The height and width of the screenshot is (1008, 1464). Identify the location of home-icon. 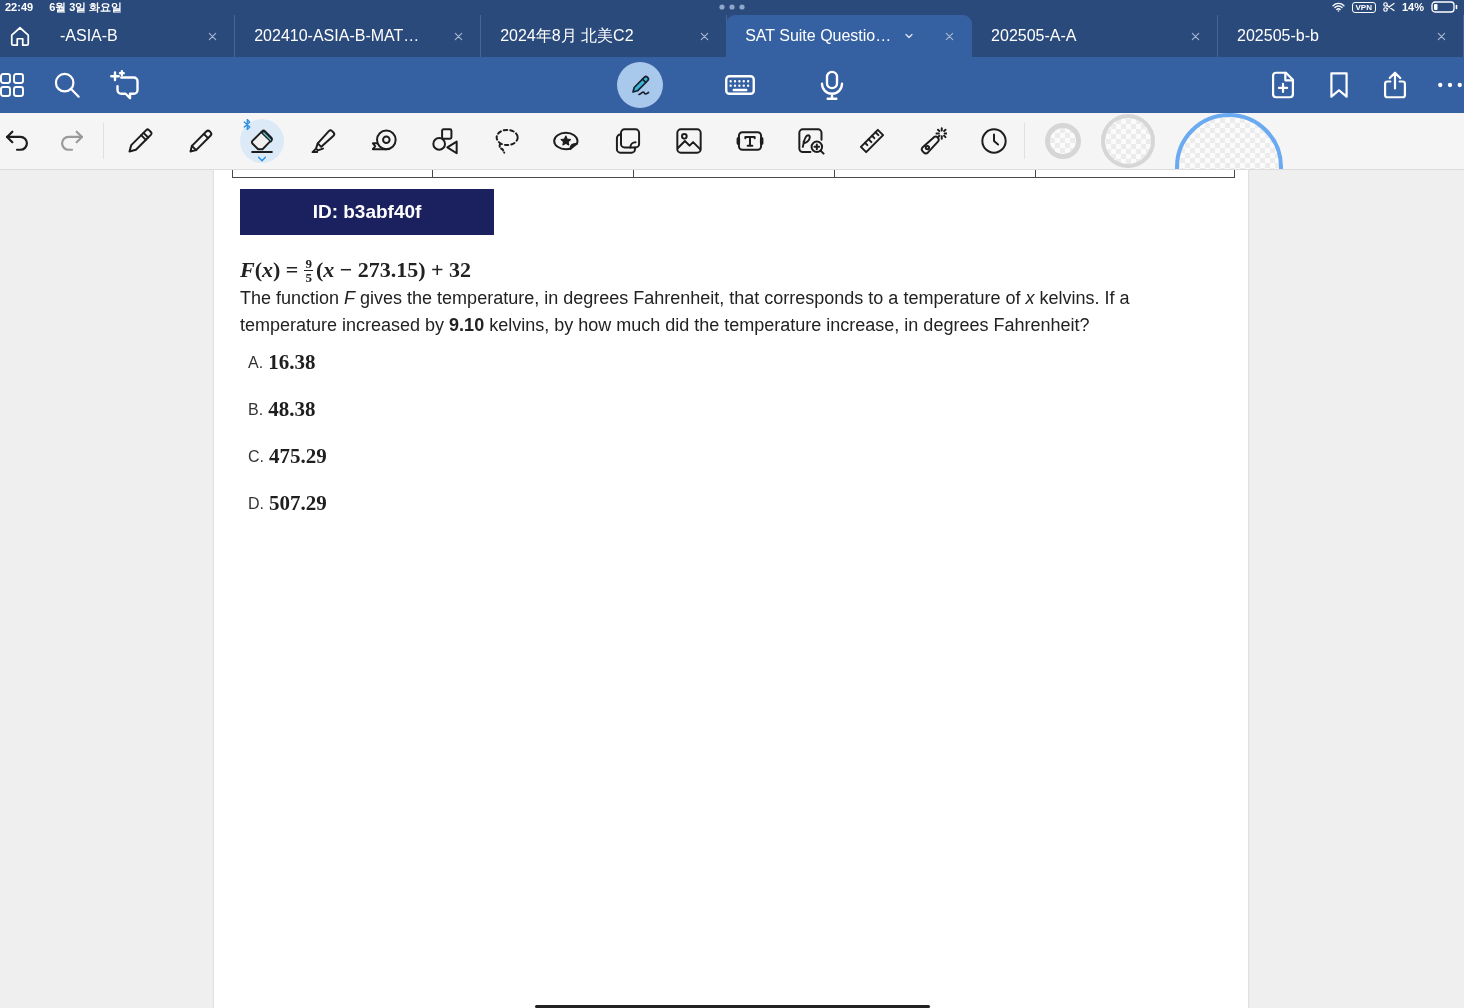
(20, 36).